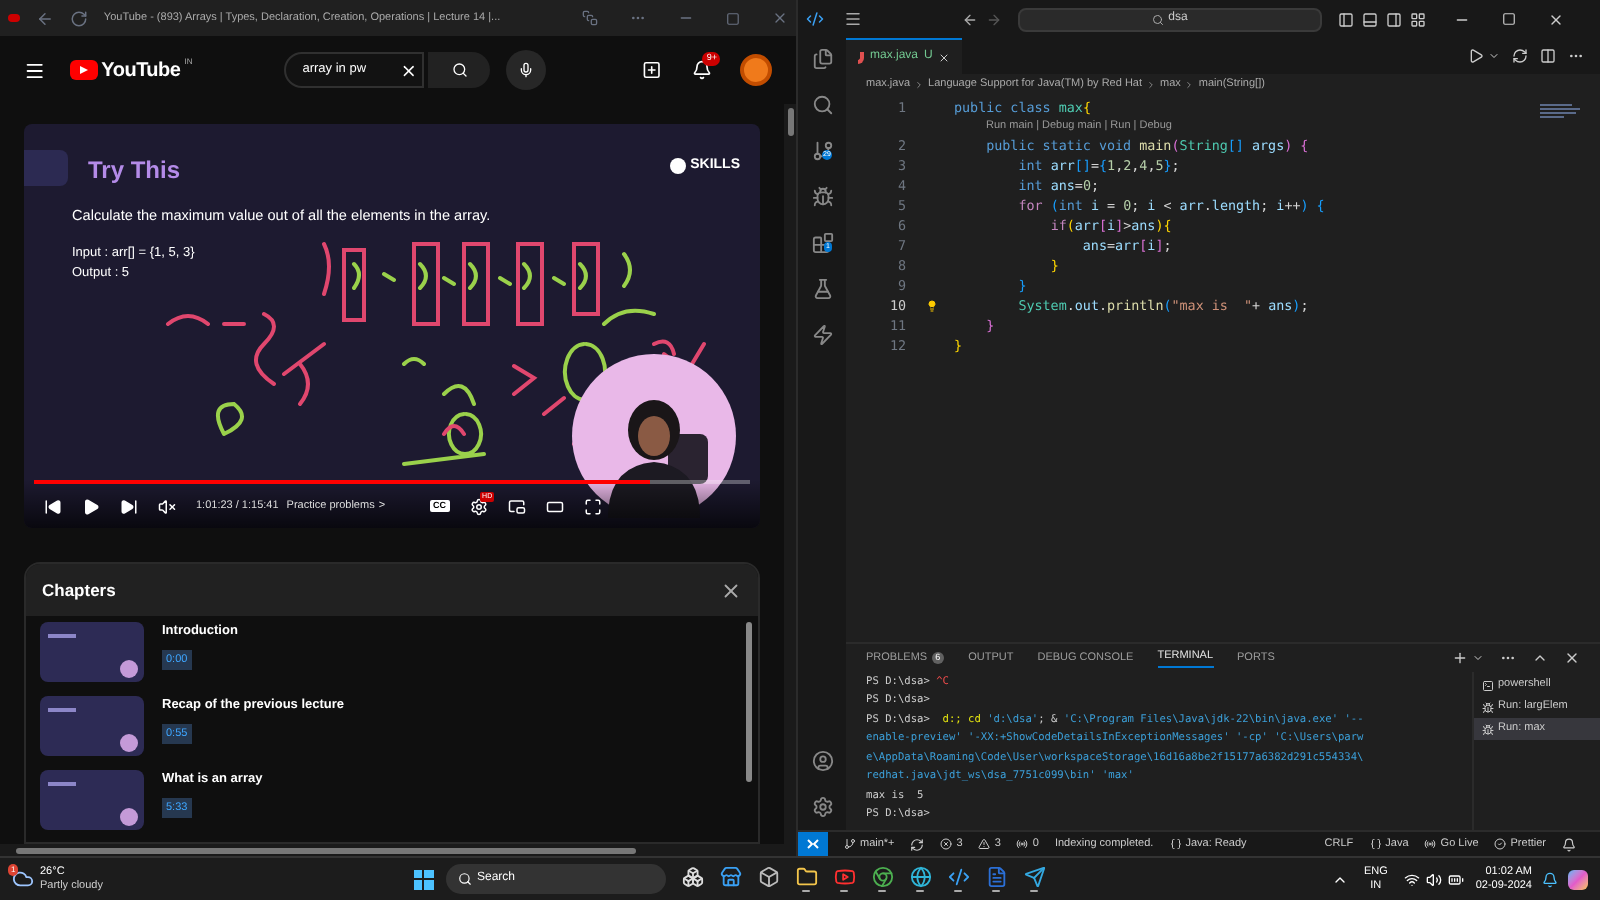 Image resolution: width=1600 pixels, height=900 pixels. I want to click on remote-icon, so click(813, 844).